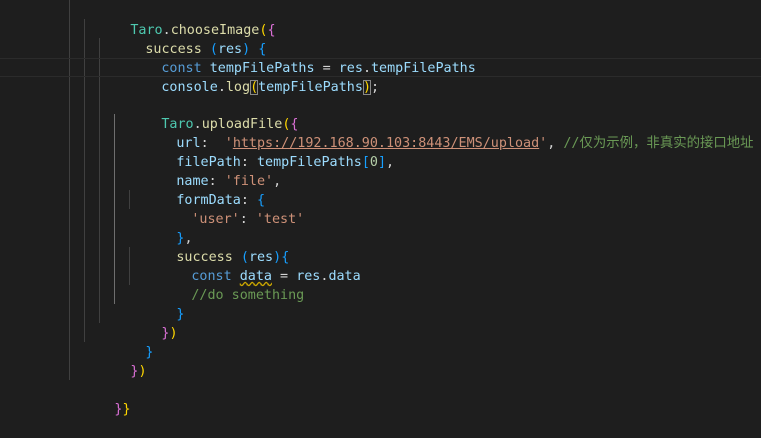 The width and height of the screenshot is (761, 438). I want to click on code-line-10: formData: {, so click(380, 190).